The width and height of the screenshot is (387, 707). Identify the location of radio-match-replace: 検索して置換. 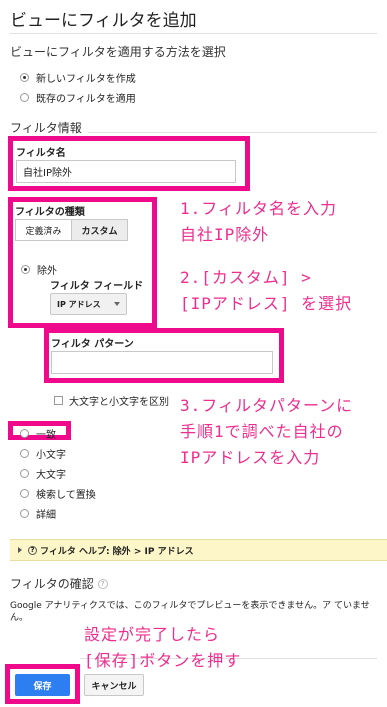
(58, 493).